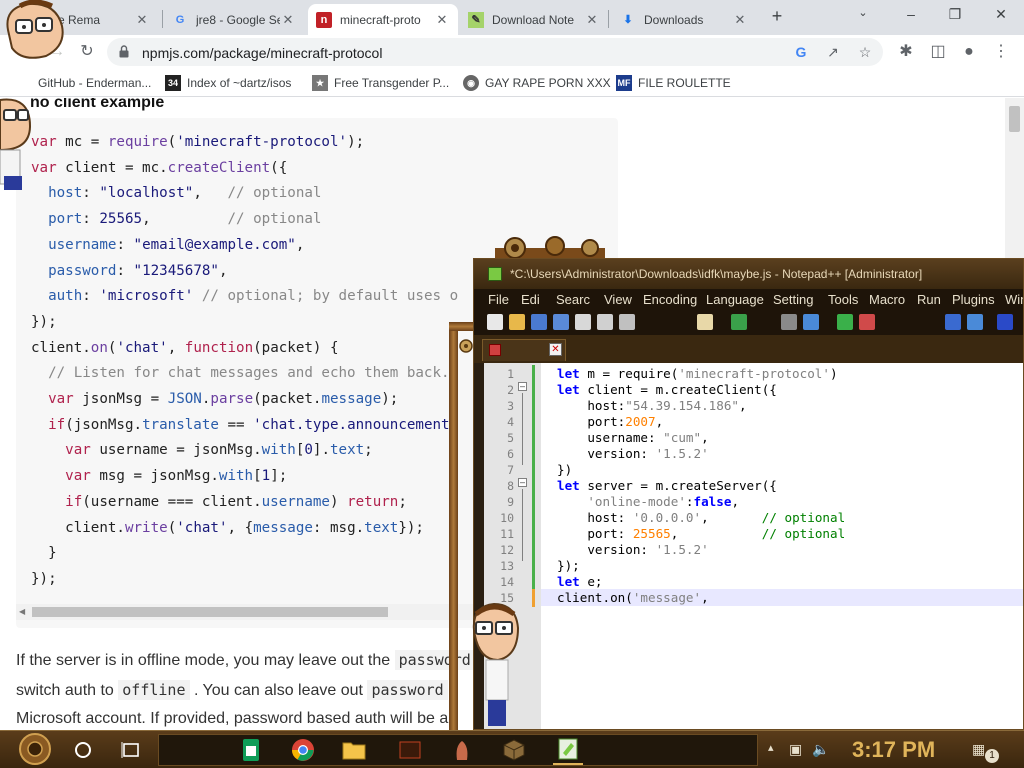 The width and height of the screenshot is (1024, 768). Describe the element at coordinates (548, 83) in the screenshot. I see `bookmark-label: GAY RAPE PORN XXX` at that location.